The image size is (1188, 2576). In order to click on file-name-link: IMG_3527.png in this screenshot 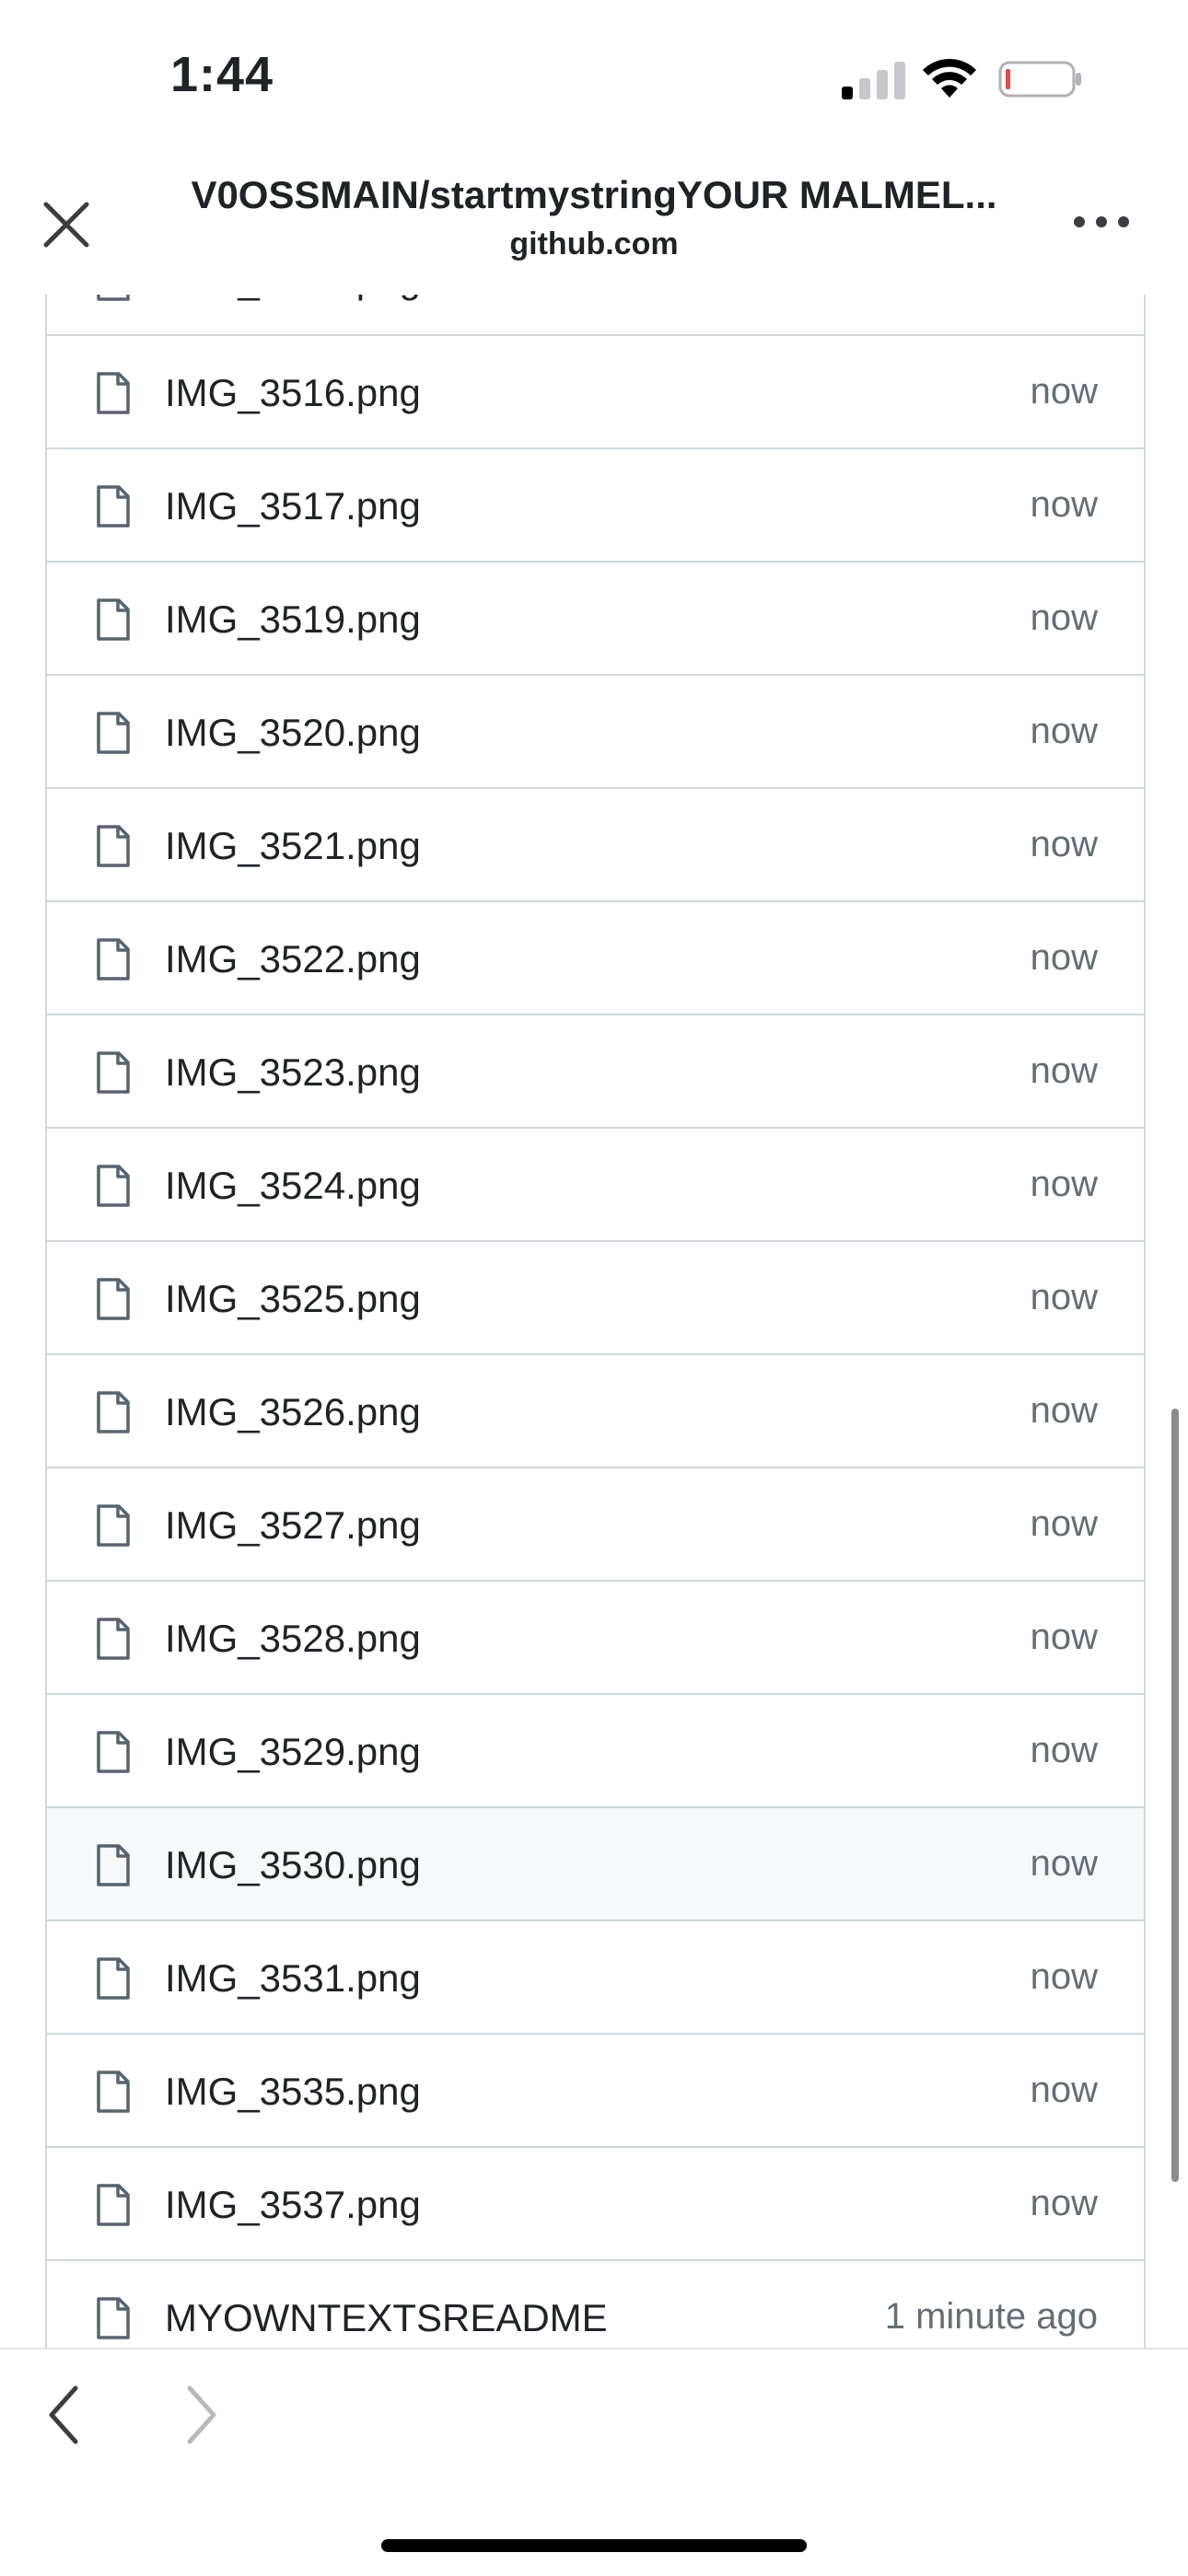, I will do `click(293, 1525)`.